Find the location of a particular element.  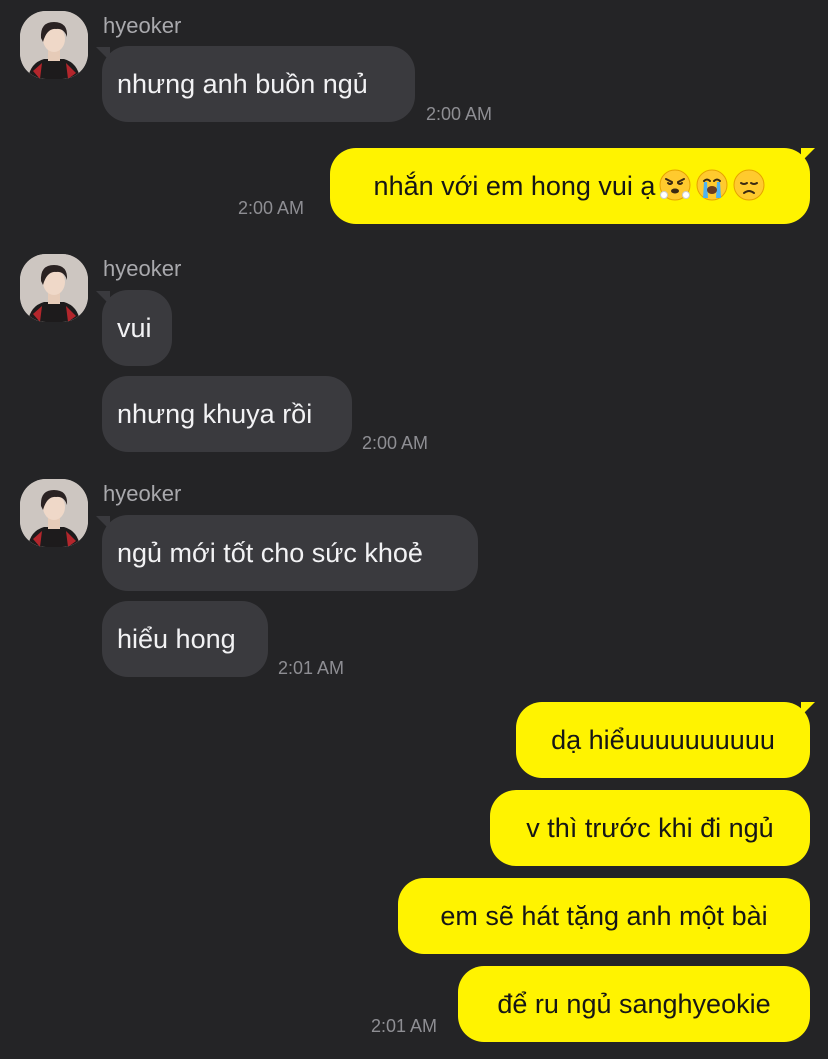

outgoing-message: dạ hiểuuuuuuuuuu is located at coordinates (663, 740).